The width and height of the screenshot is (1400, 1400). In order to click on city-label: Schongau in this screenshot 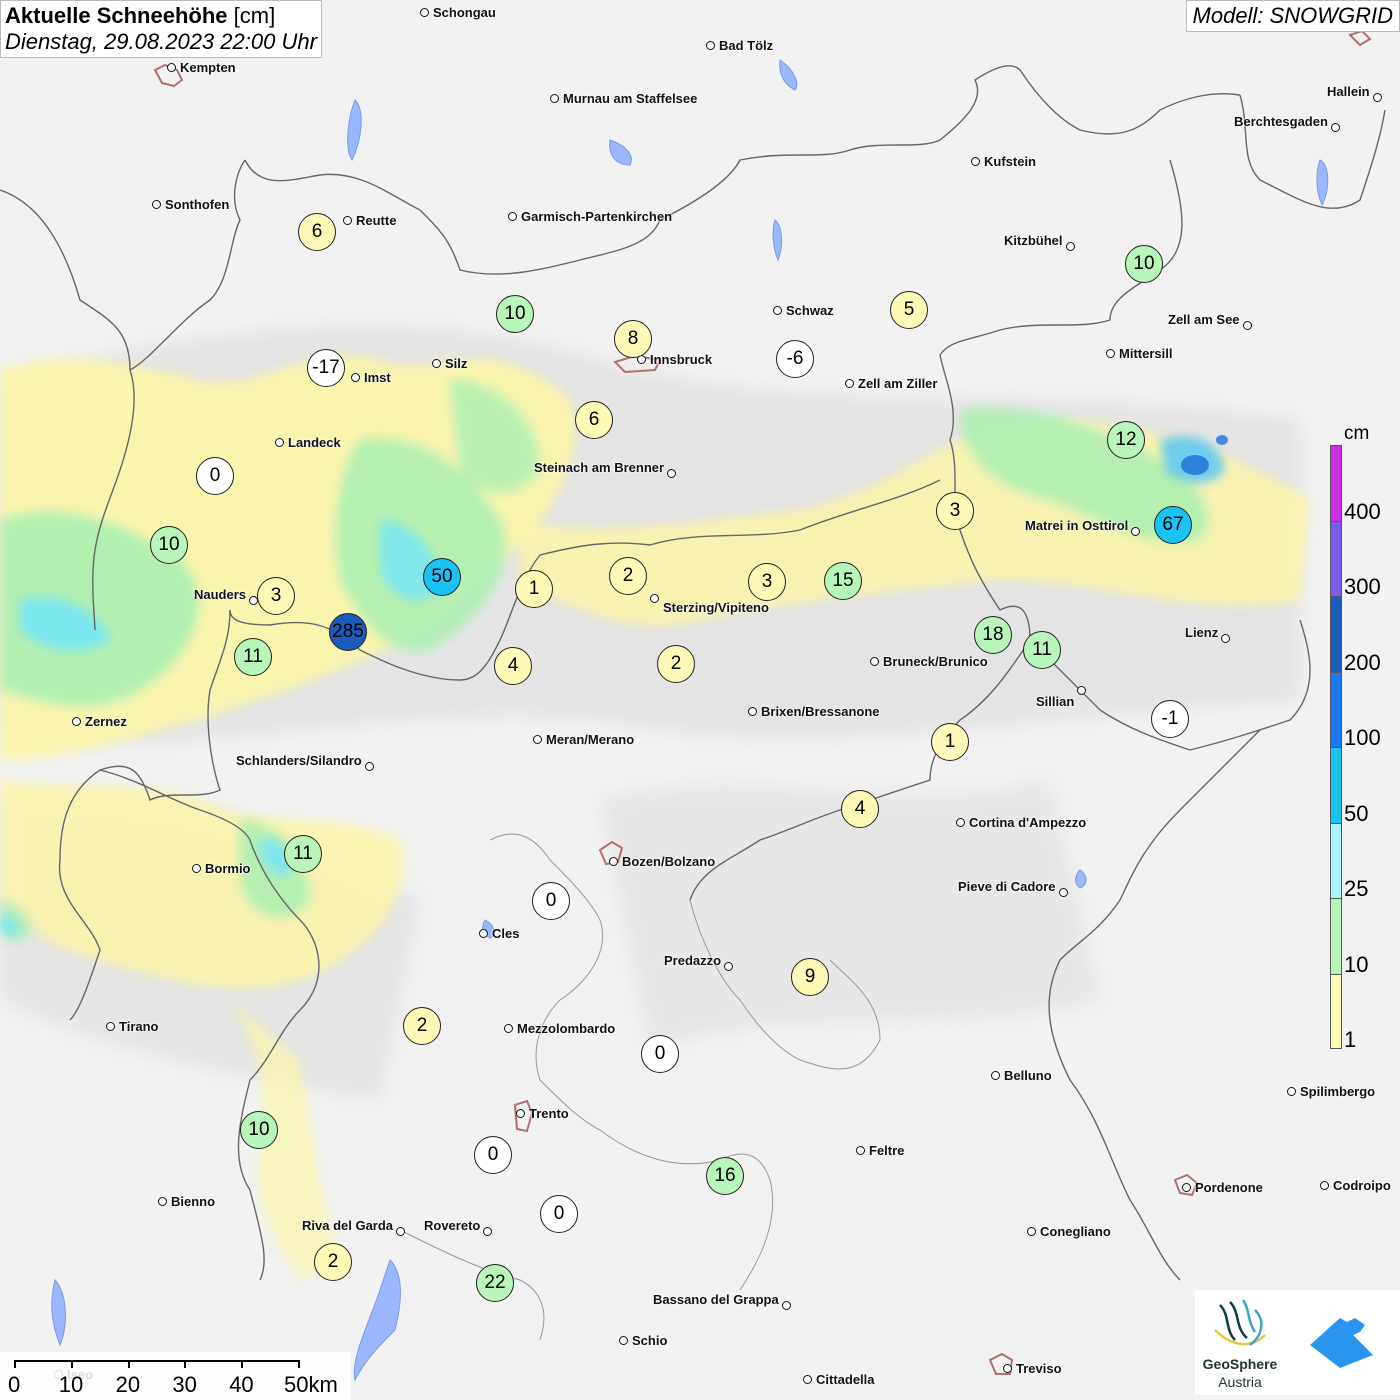, I will do `click(464, 12)`.